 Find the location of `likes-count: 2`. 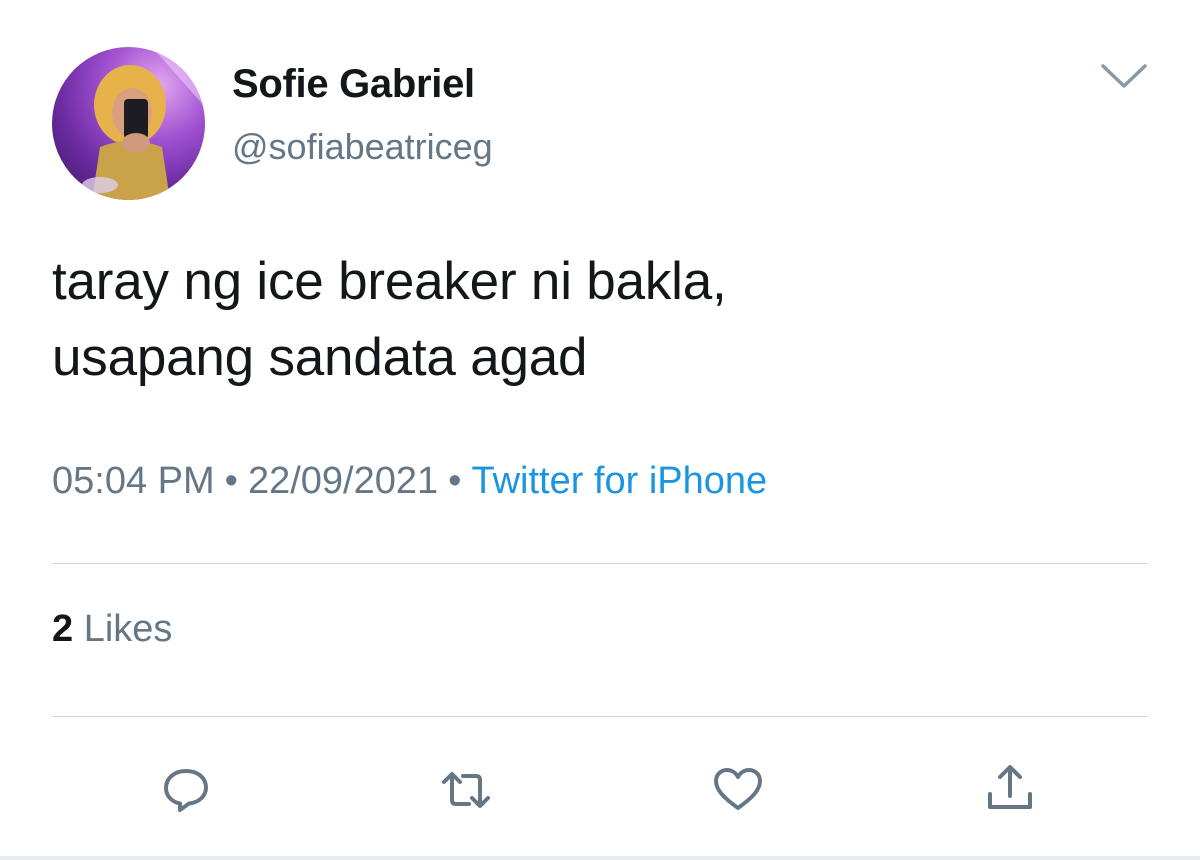

likes-count: 2 is located at coordinates (63, 629).